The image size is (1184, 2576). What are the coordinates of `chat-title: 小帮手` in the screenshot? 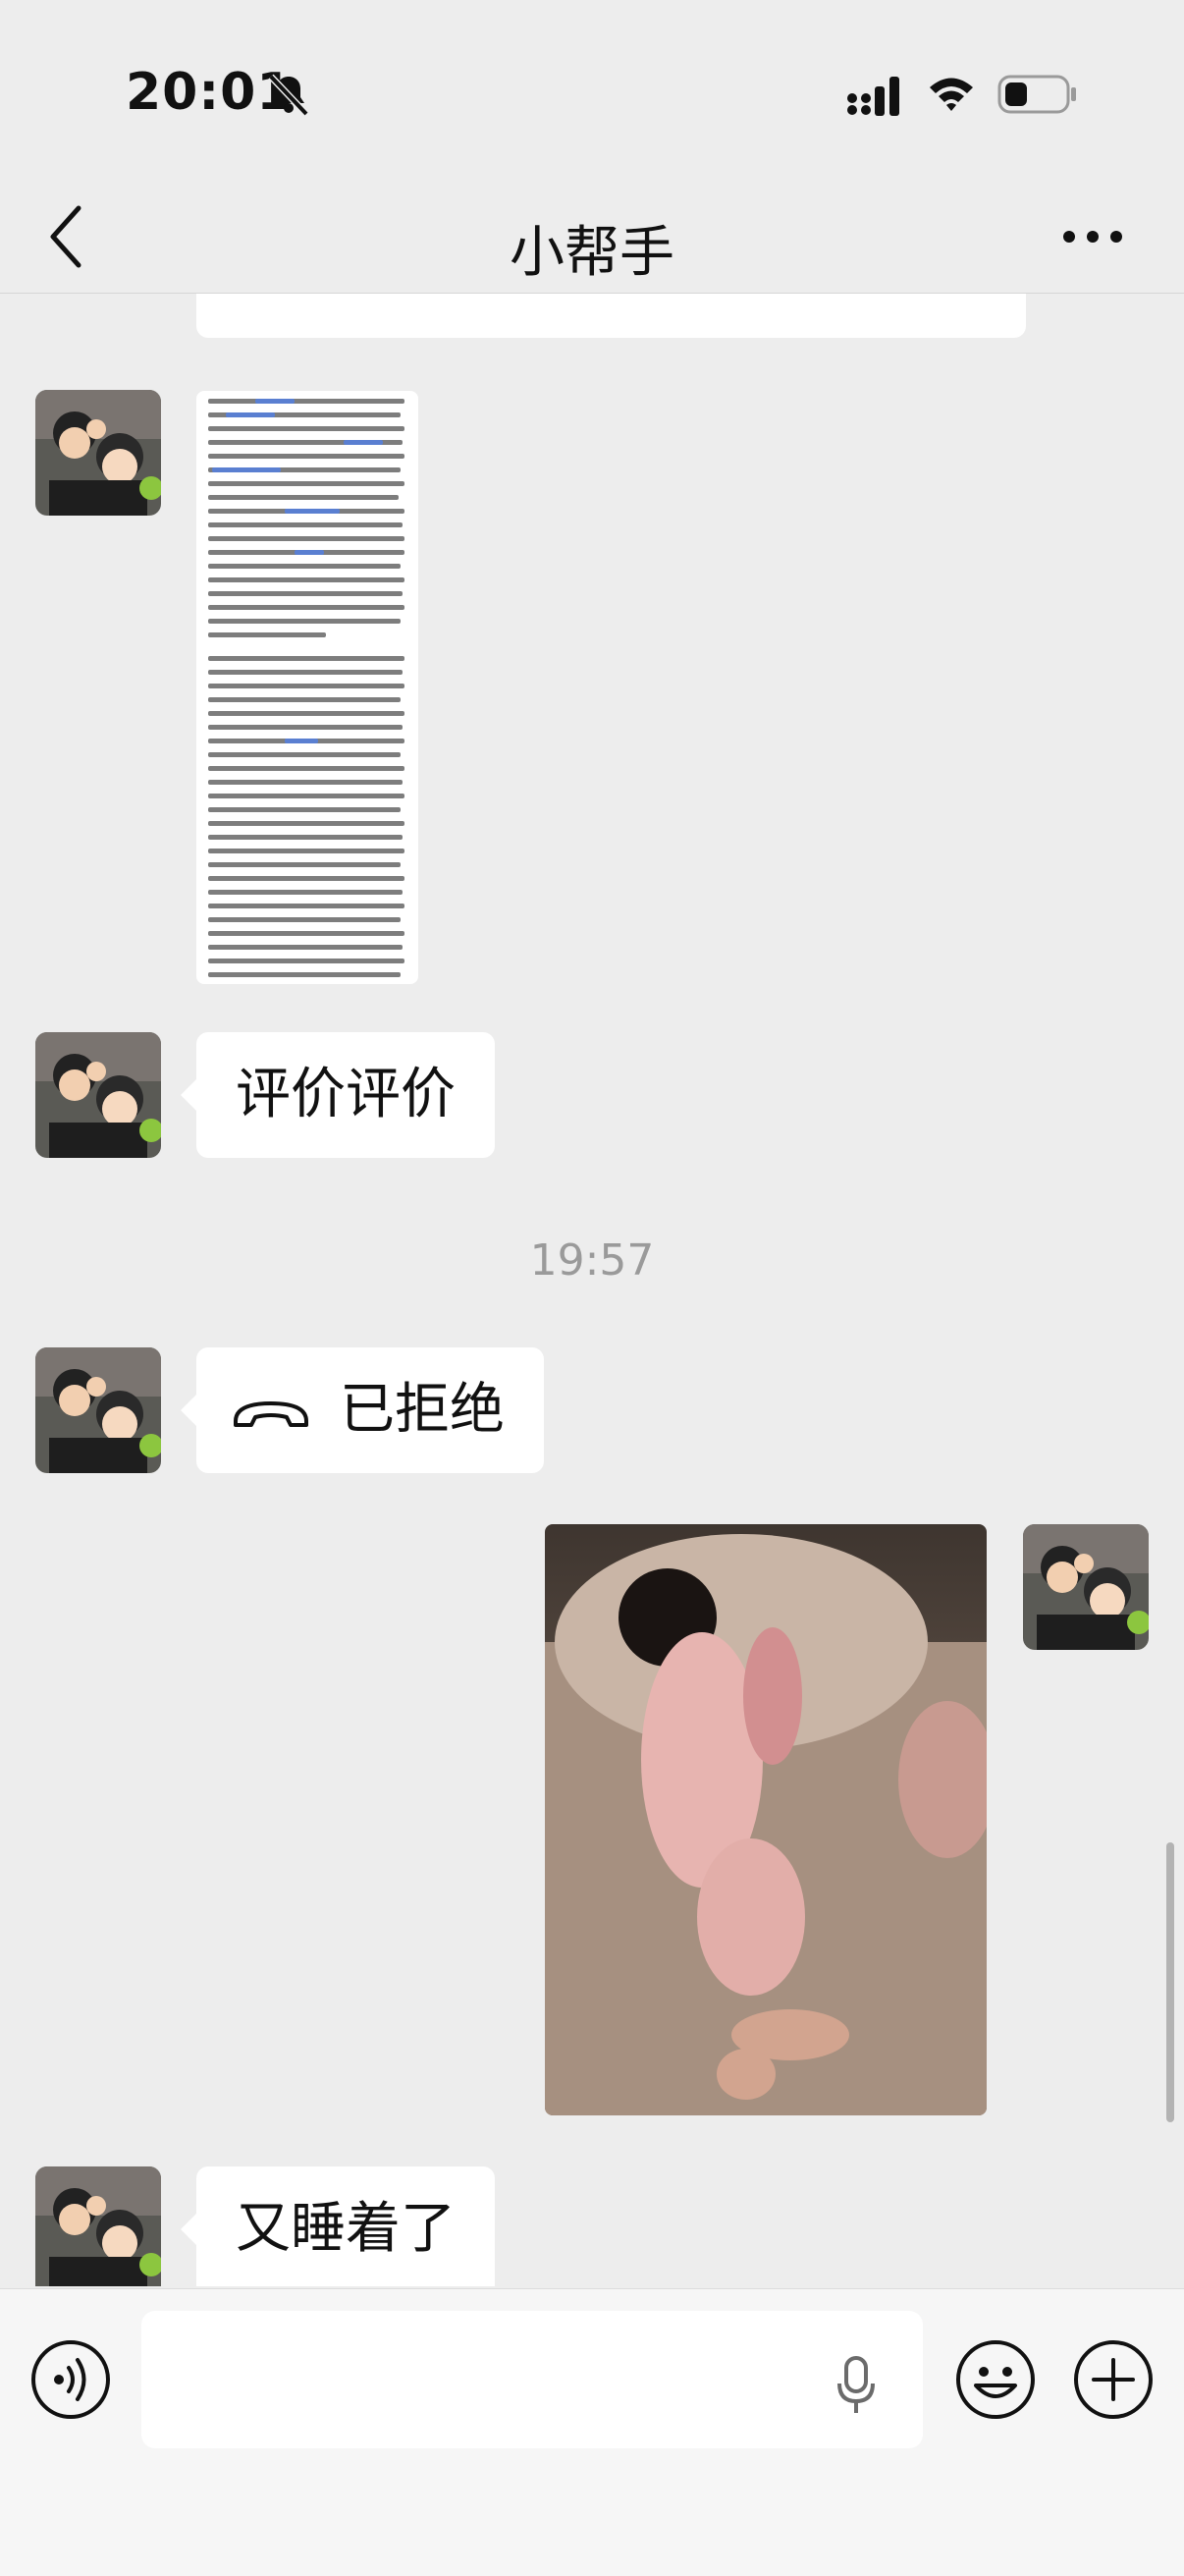 It's located at (592, 253).